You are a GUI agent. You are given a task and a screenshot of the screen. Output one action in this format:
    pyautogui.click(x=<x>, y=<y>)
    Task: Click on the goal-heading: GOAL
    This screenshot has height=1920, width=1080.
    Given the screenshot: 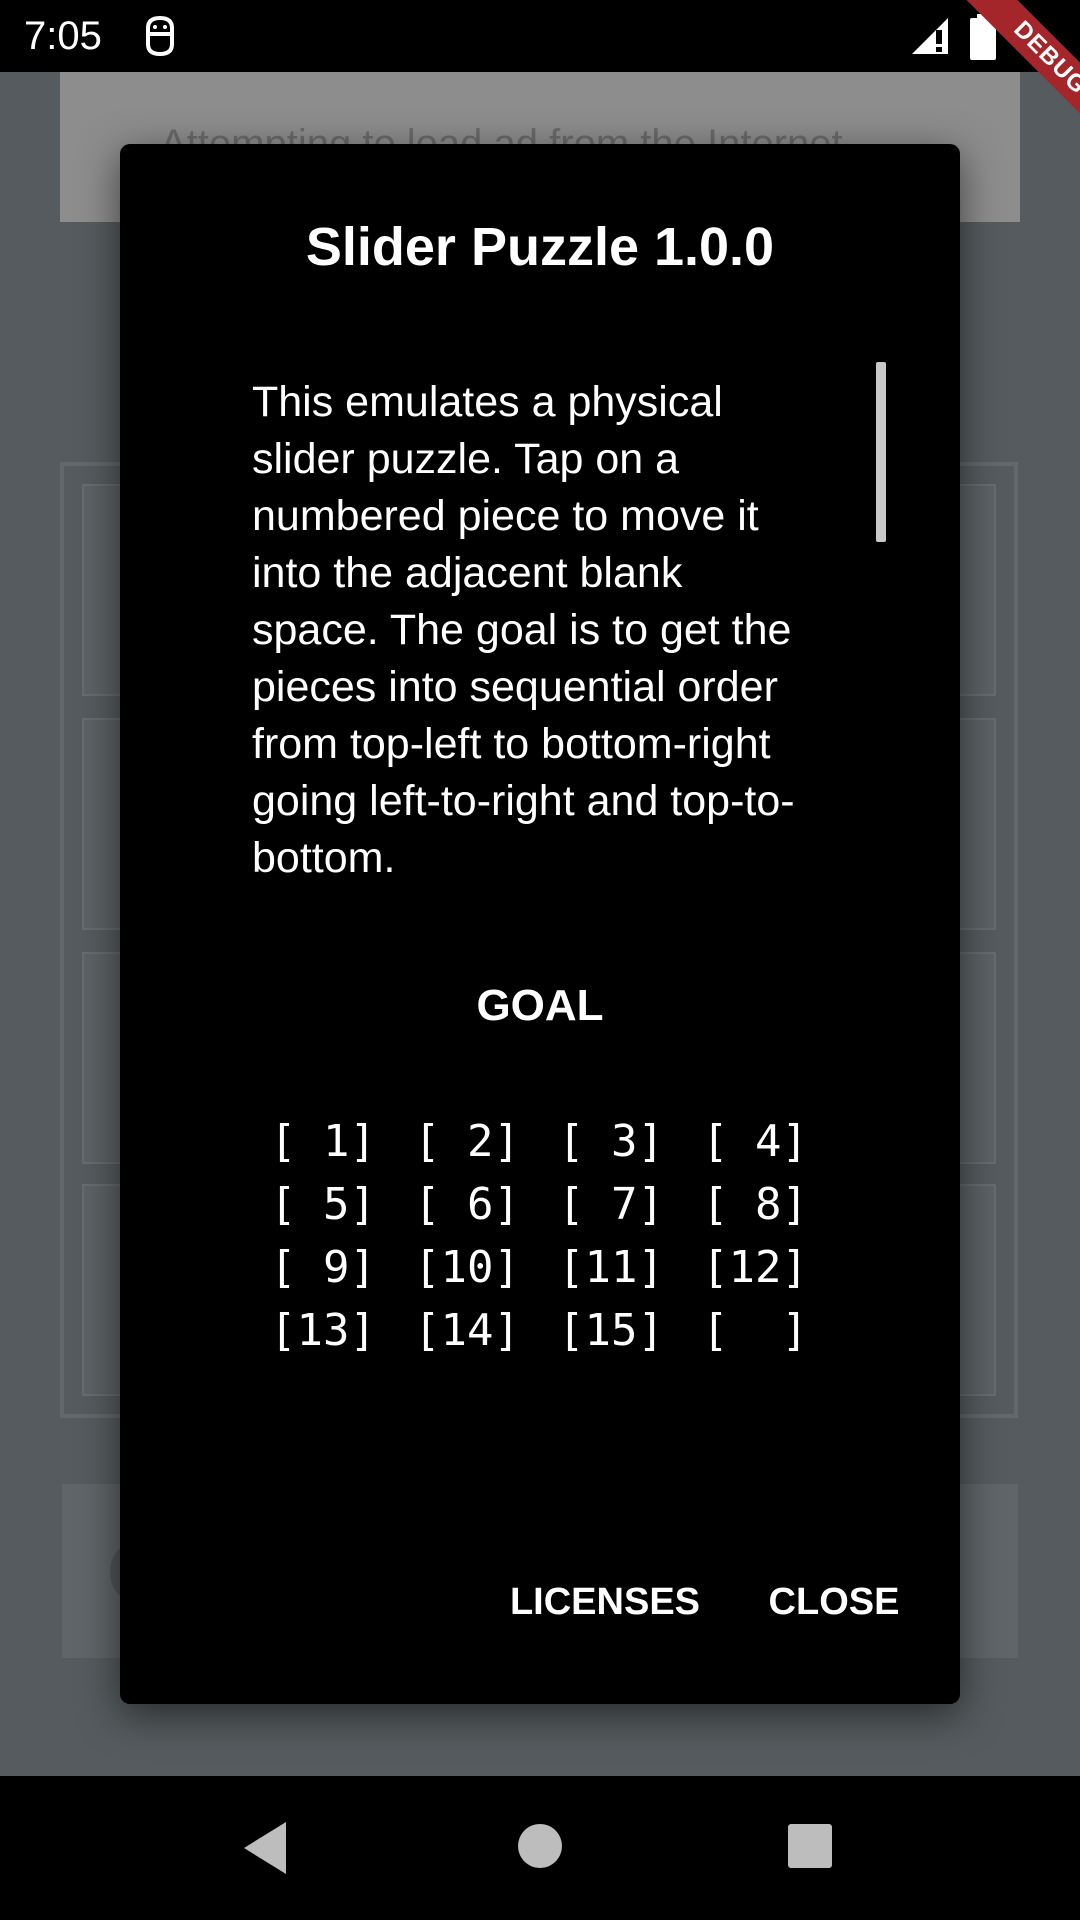 What is the action you would take?
    pyautogui.click(x=540, y=1005)
    